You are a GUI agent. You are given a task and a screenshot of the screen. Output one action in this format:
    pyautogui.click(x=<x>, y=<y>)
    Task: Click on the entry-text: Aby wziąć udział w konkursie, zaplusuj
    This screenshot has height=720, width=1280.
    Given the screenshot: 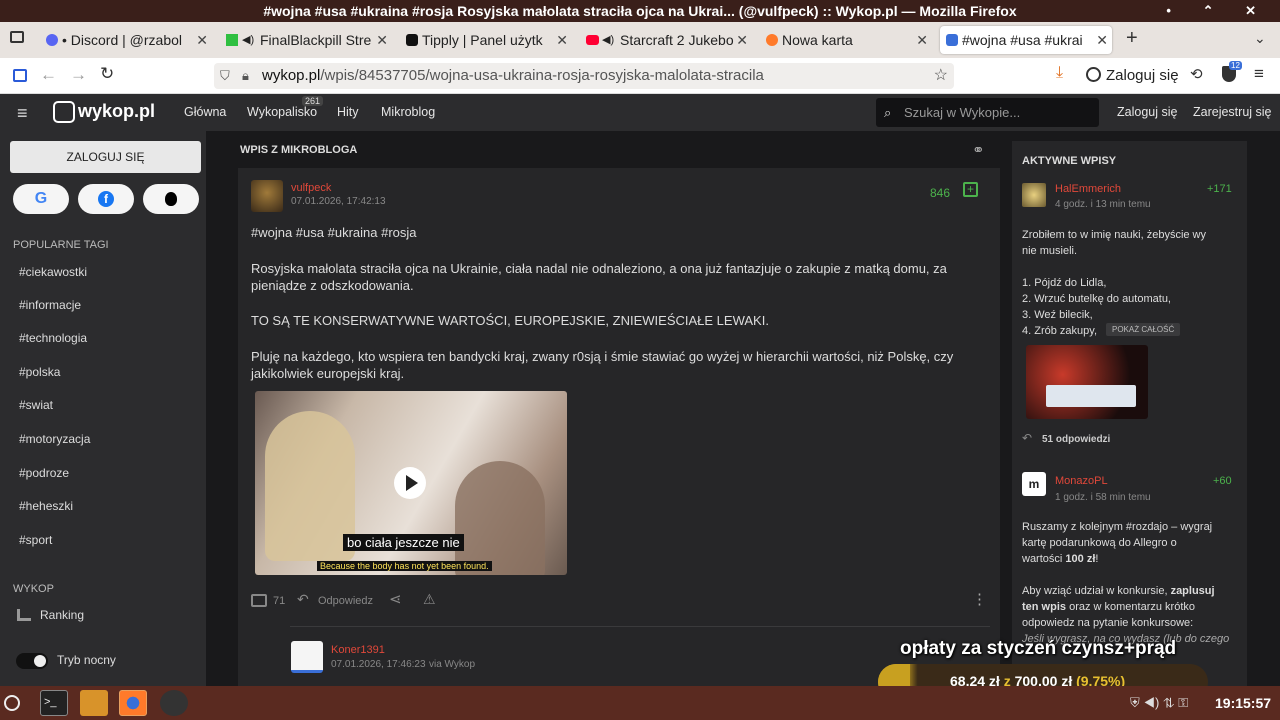 What is the action you would take?
    pyautogui.click(x=1127, y=591)
    